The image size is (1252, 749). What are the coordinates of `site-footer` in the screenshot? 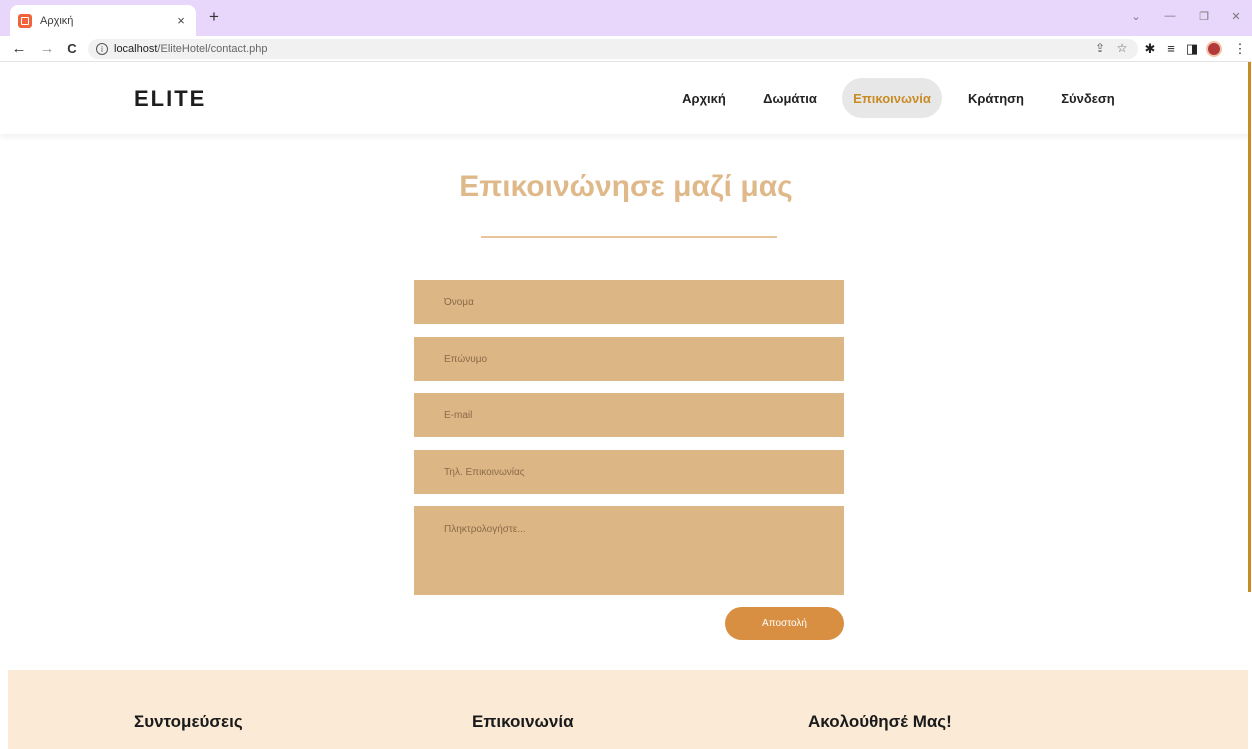 It's located at (628, 709).